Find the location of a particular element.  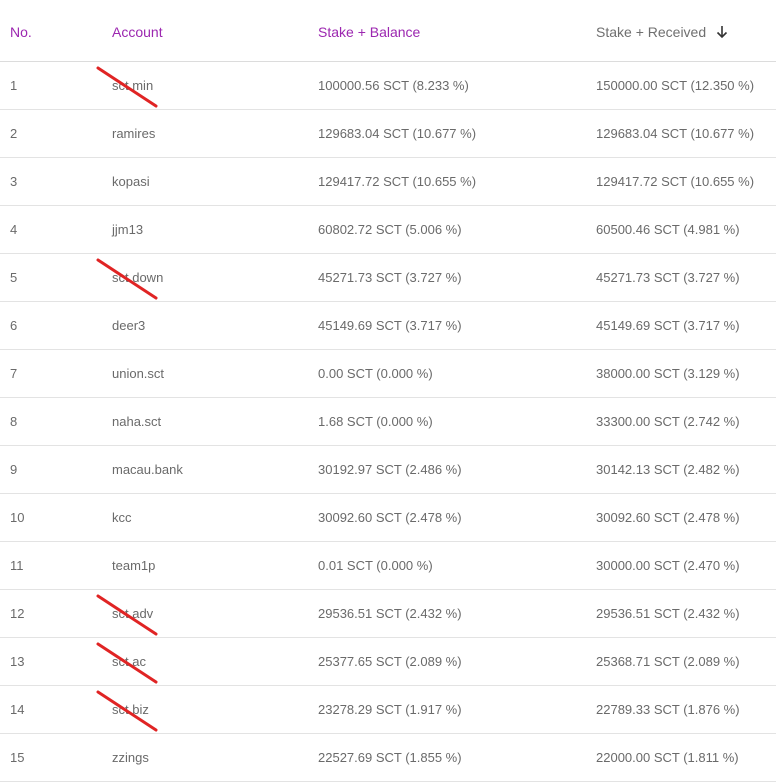

row-number: 5 is located at coordinates (14, 277).